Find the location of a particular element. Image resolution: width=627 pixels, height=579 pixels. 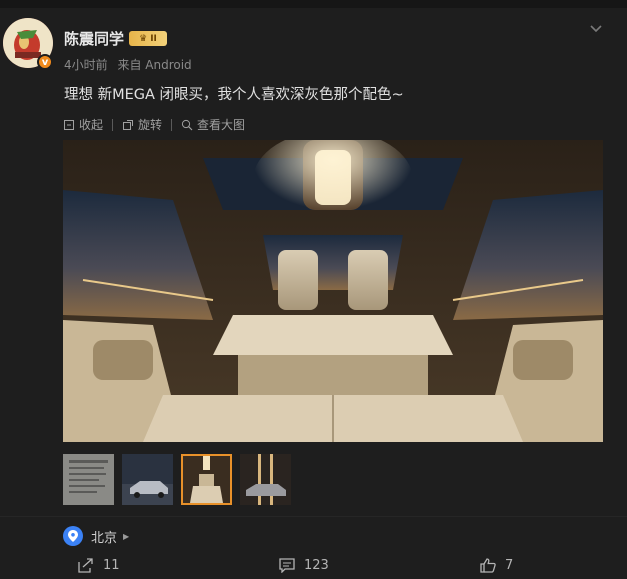

top-divider-strip is located at coordinates (313, 4).